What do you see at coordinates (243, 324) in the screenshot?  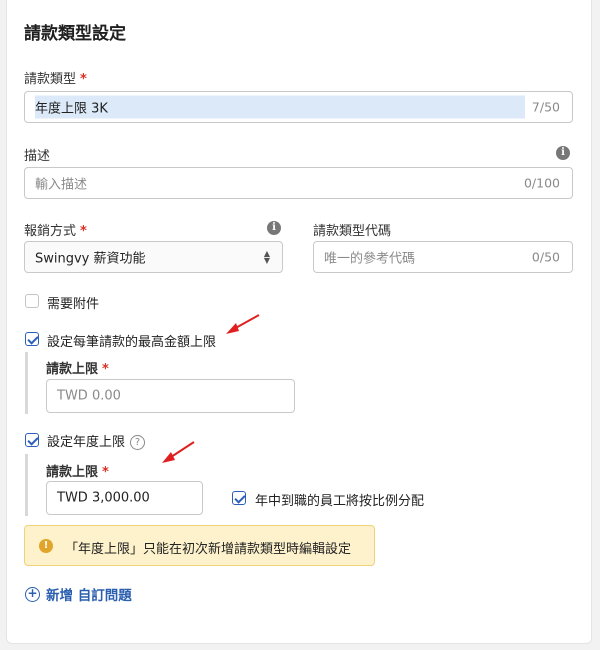 I see `arrow-per-claim-icon` at bounding box center [243, 324].